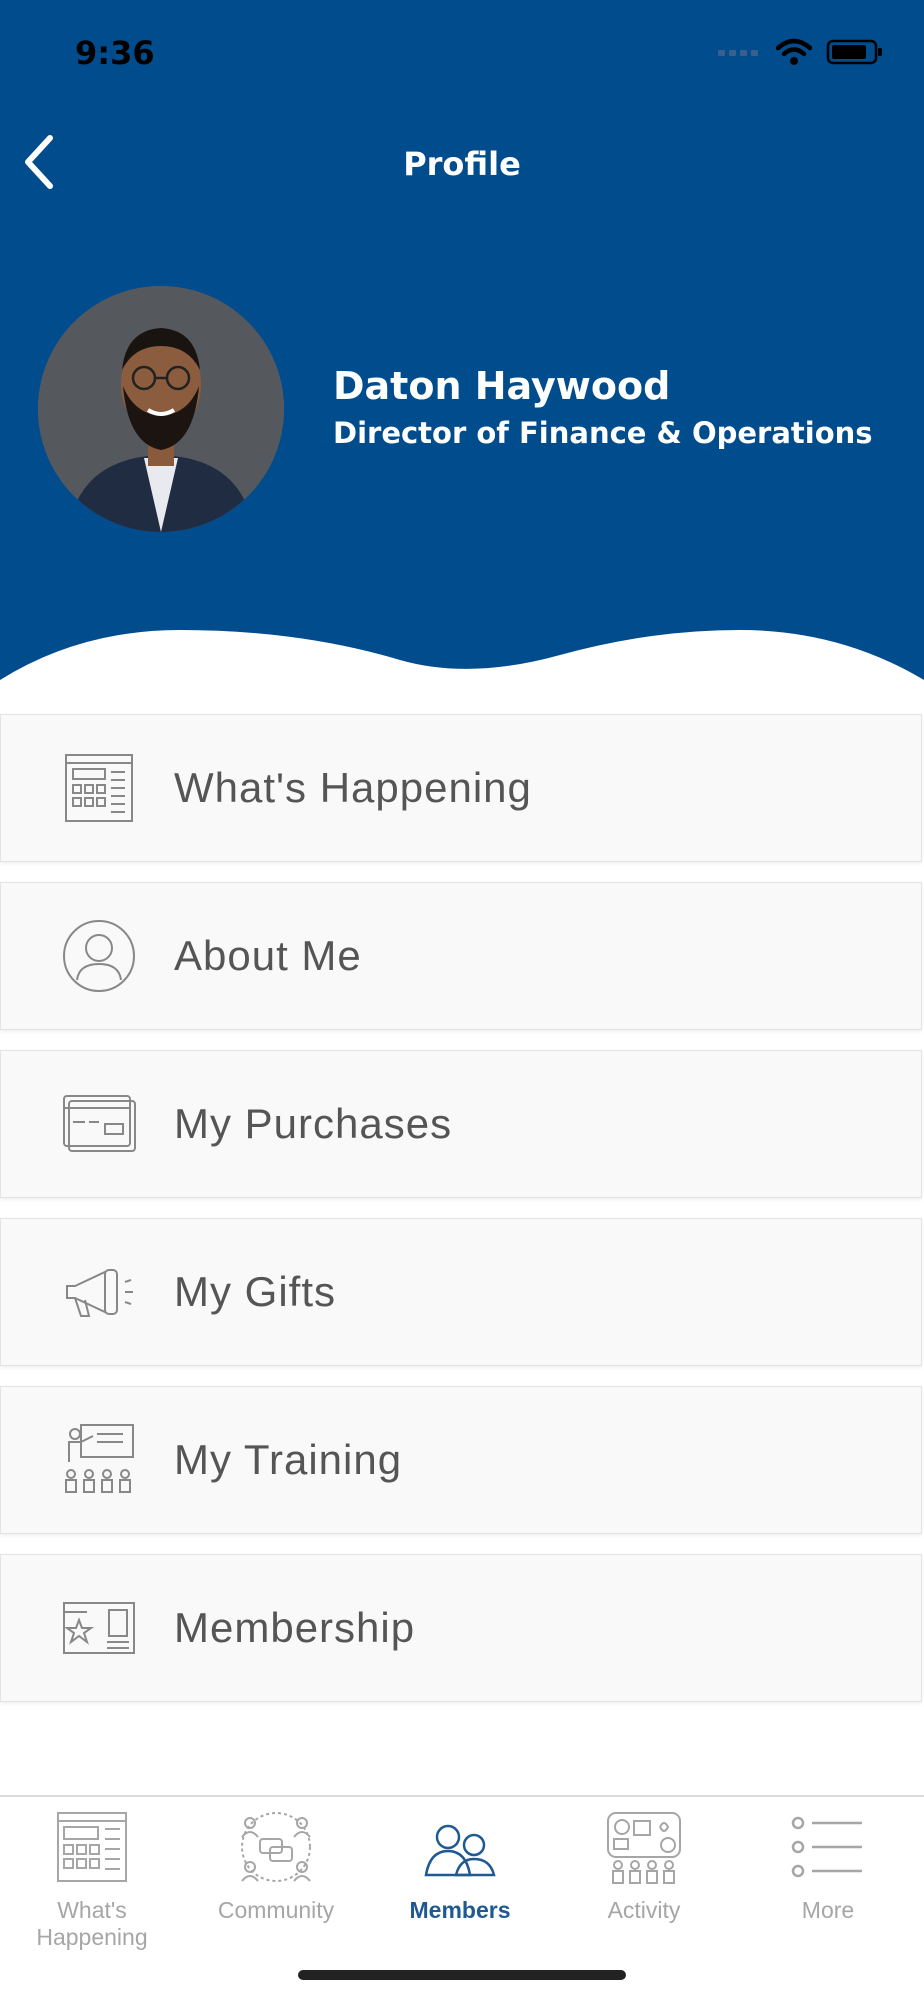 The height and width of the screenshot is (2000, 924). Describe the element at coordinates (461, 956) in the screenshot. I see `menu-item-about-me: About Me` at that location.